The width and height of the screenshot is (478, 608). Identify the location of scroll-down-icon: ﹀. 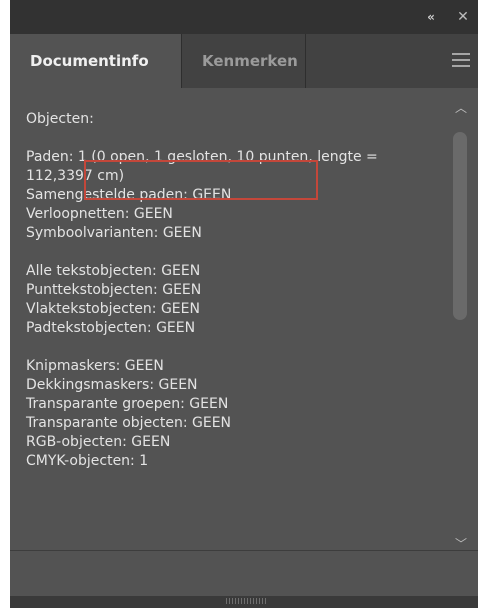
(461, 544).